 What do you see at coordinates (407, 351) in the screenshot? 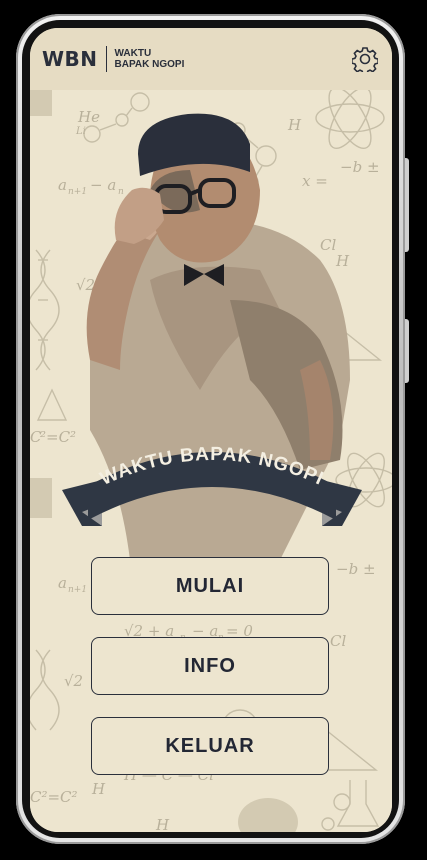
I see `power-button` at bounding box center [407, 351].